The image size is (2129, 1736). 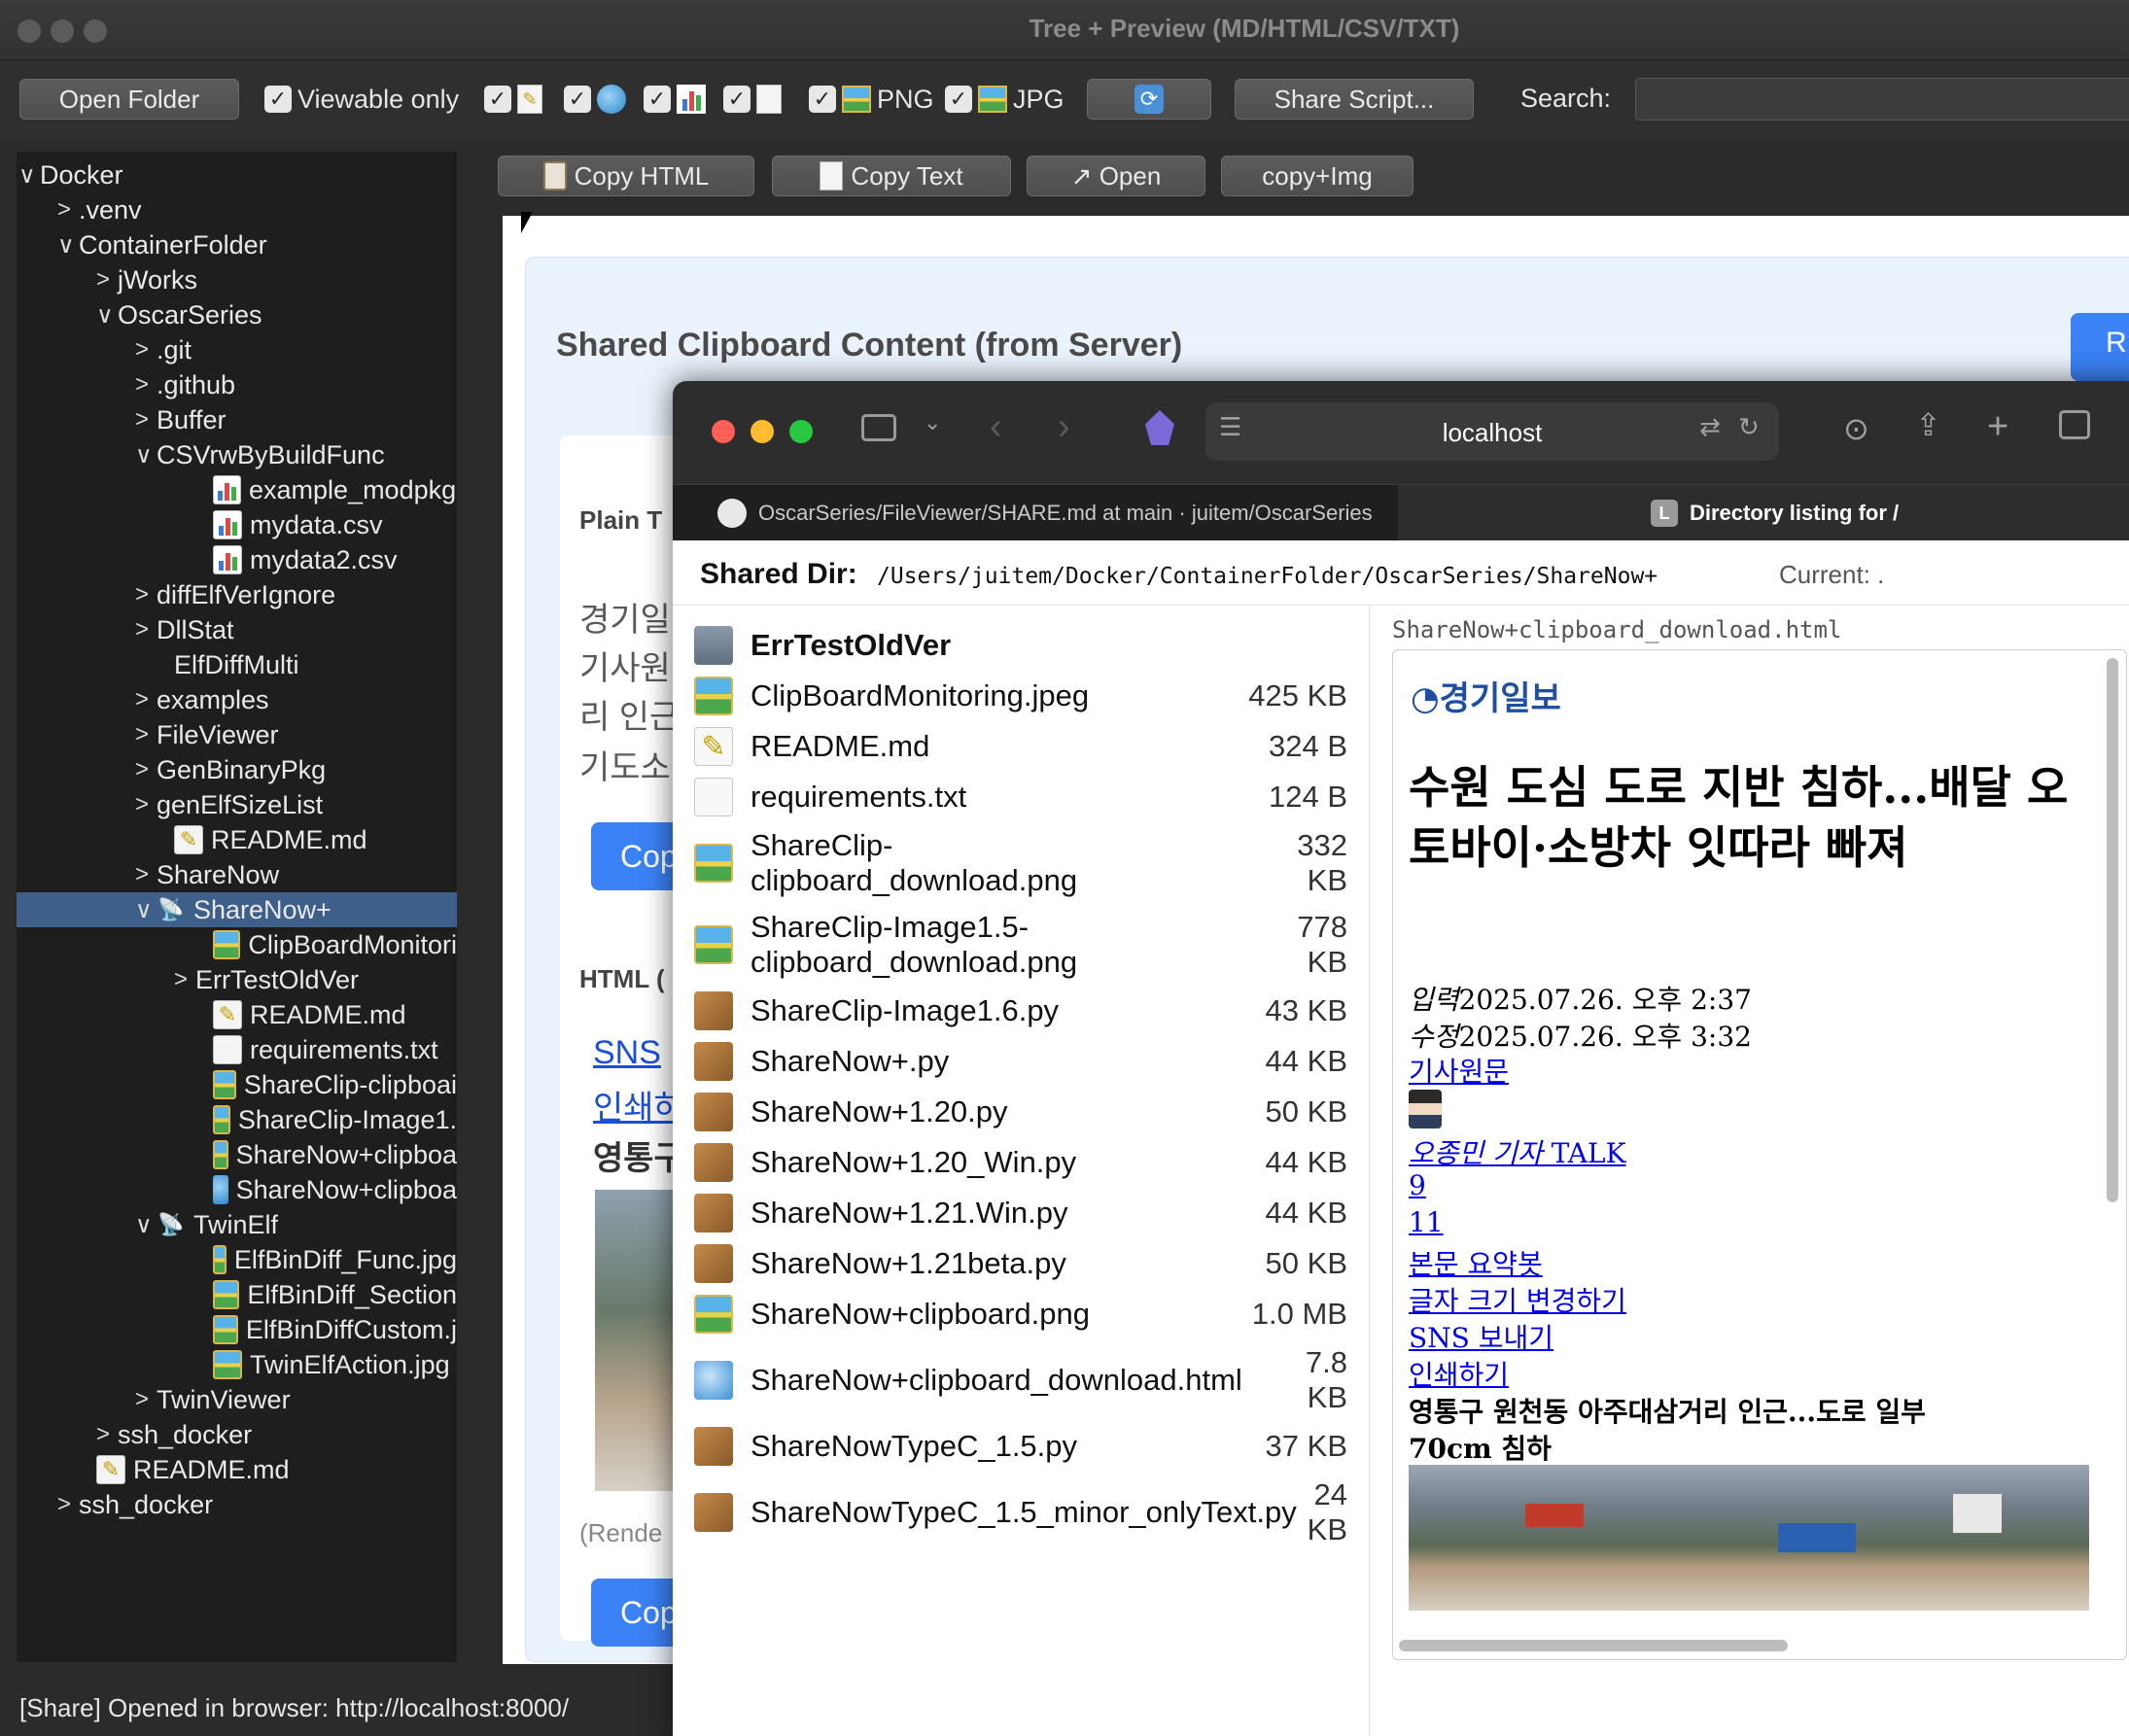 What do you see at coordinates (1029, 1112) in the screenshot?
I see `file-list-item: ShareNow+1.20.py 50 KB` at bounding box center [1029, 1112].